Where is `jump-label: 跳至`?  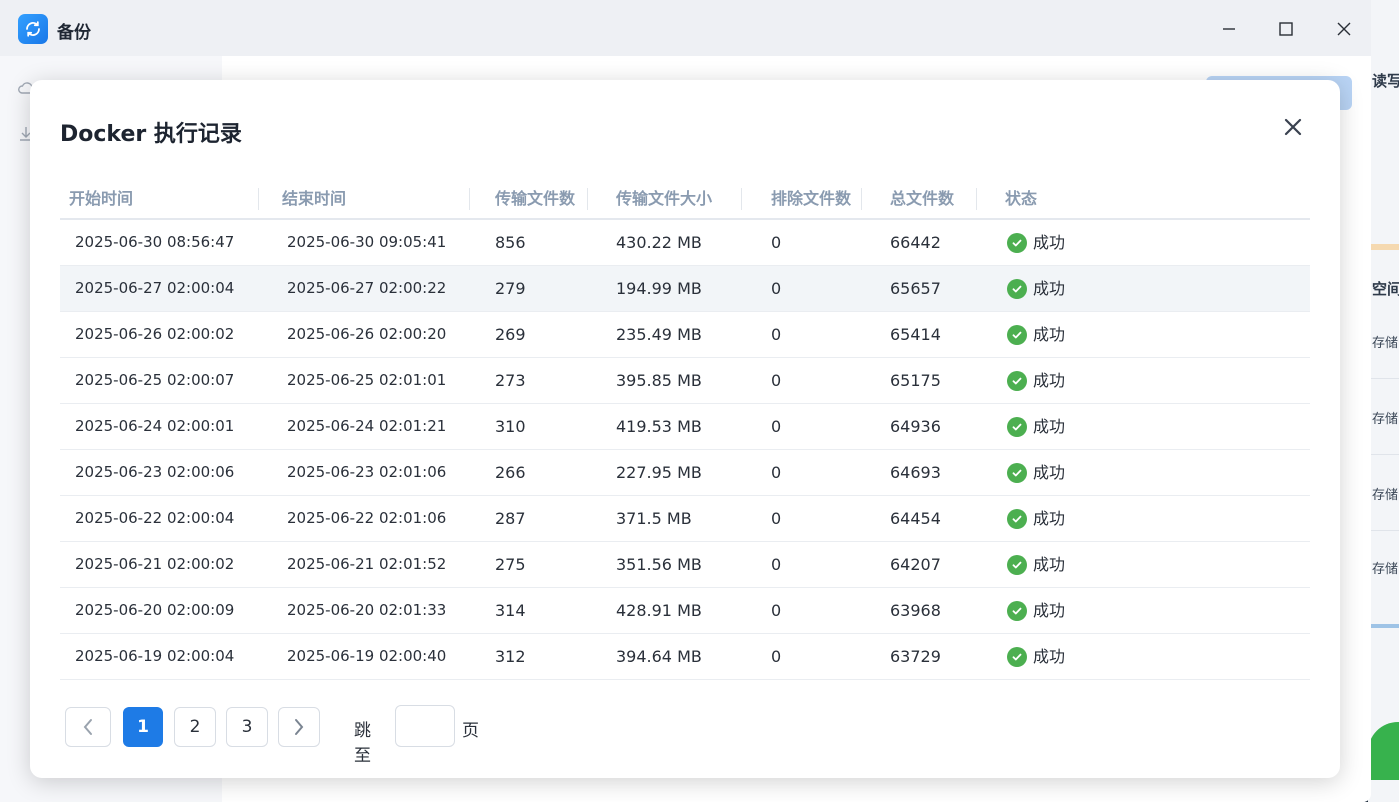 jump-label: 跳至 is located at coordinates (362, 743).